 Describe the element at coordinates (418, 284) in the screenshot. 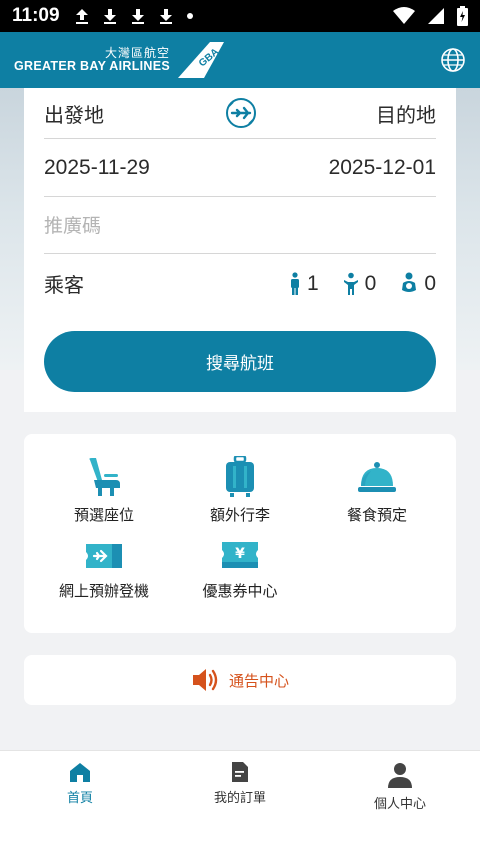

I see `infant-count: 0` at that location.